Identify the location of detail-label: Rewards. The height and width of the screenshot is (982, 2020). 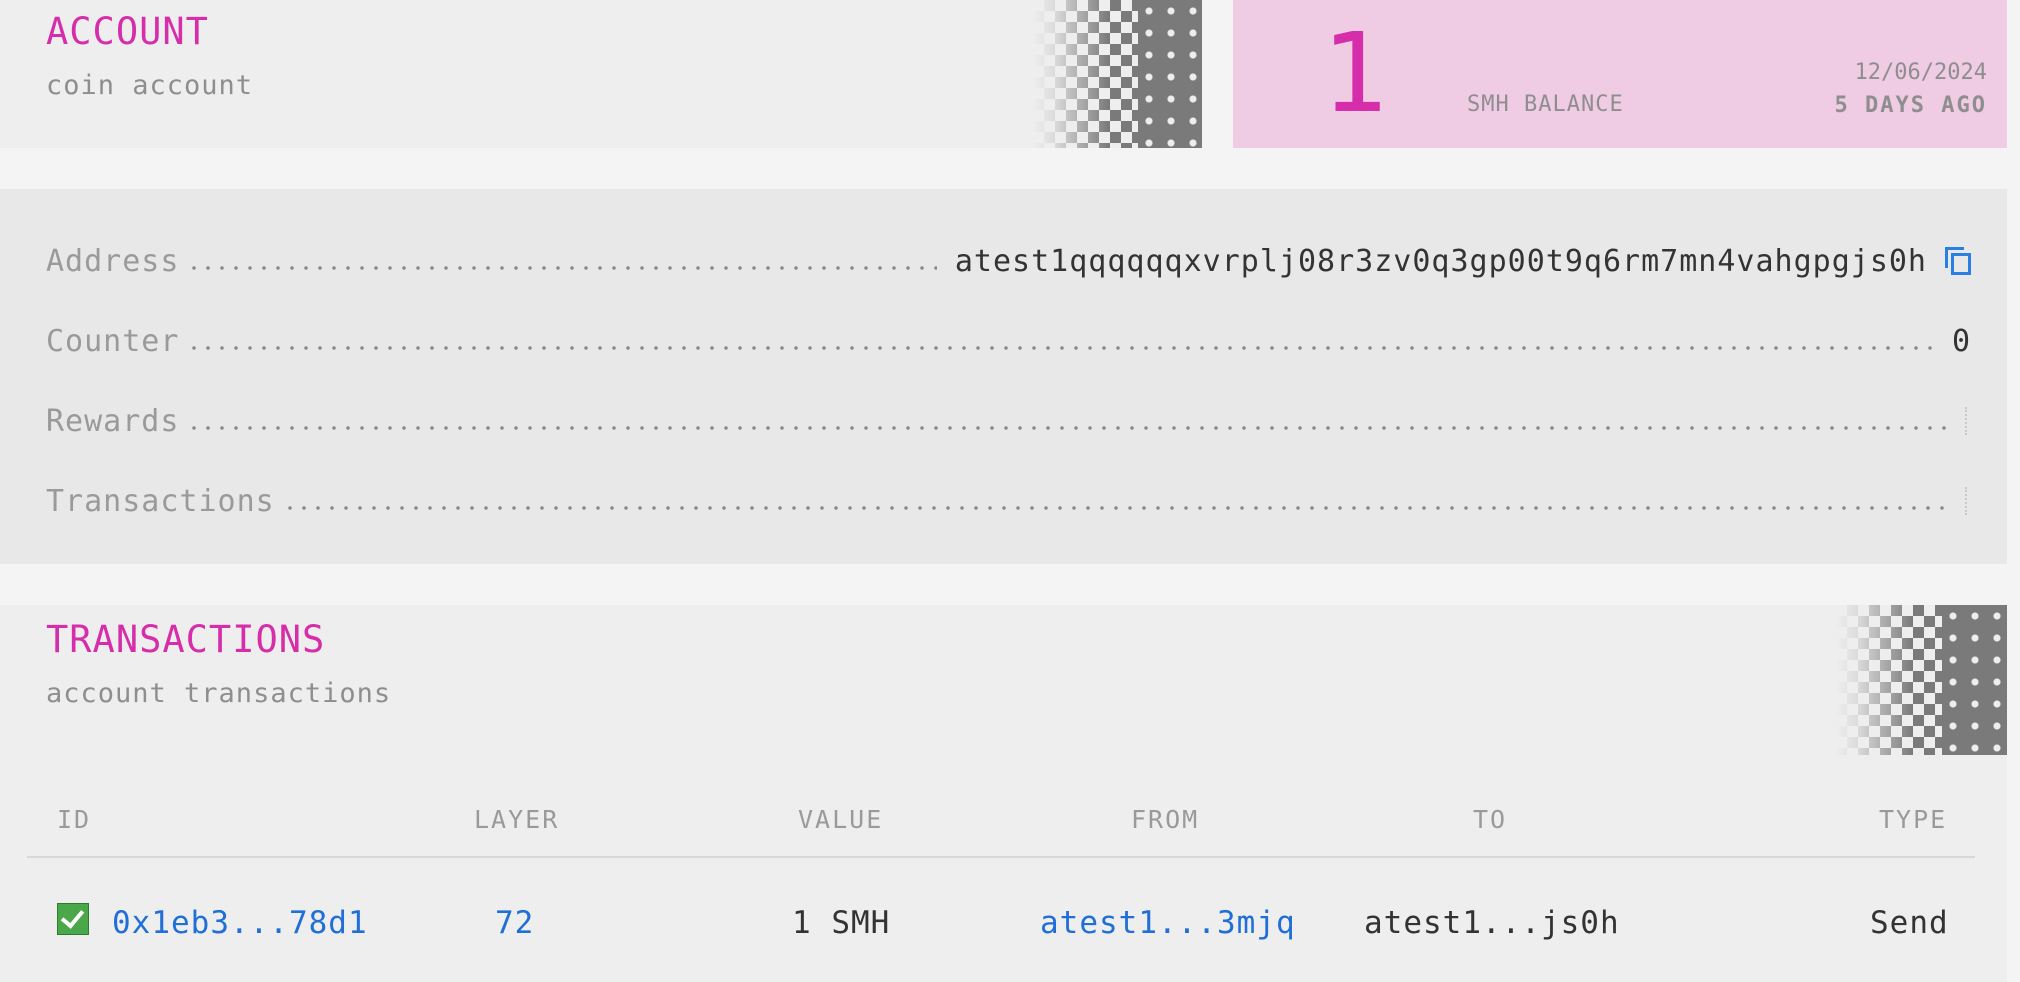
(113, 421).